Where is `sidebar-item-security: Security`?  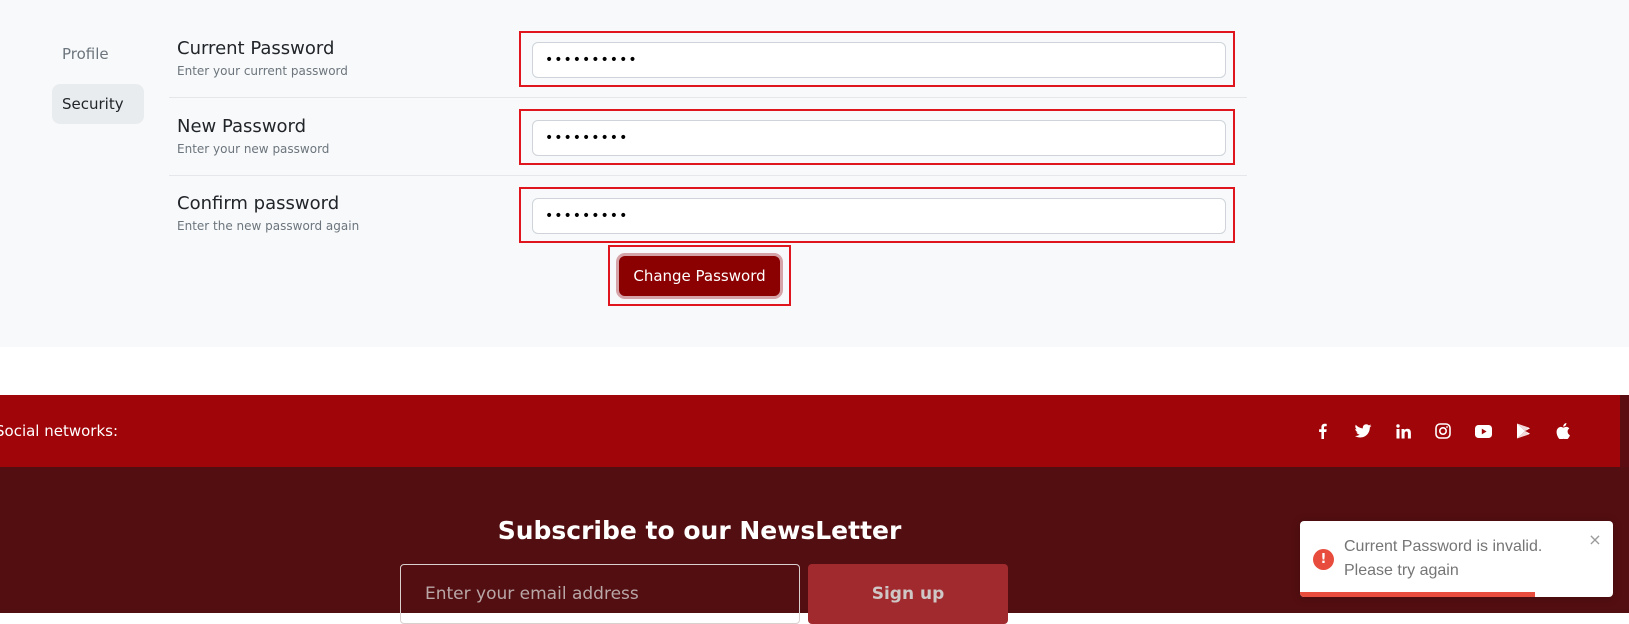
sidebar-item-security: Security is located at coordinates (98, 104).